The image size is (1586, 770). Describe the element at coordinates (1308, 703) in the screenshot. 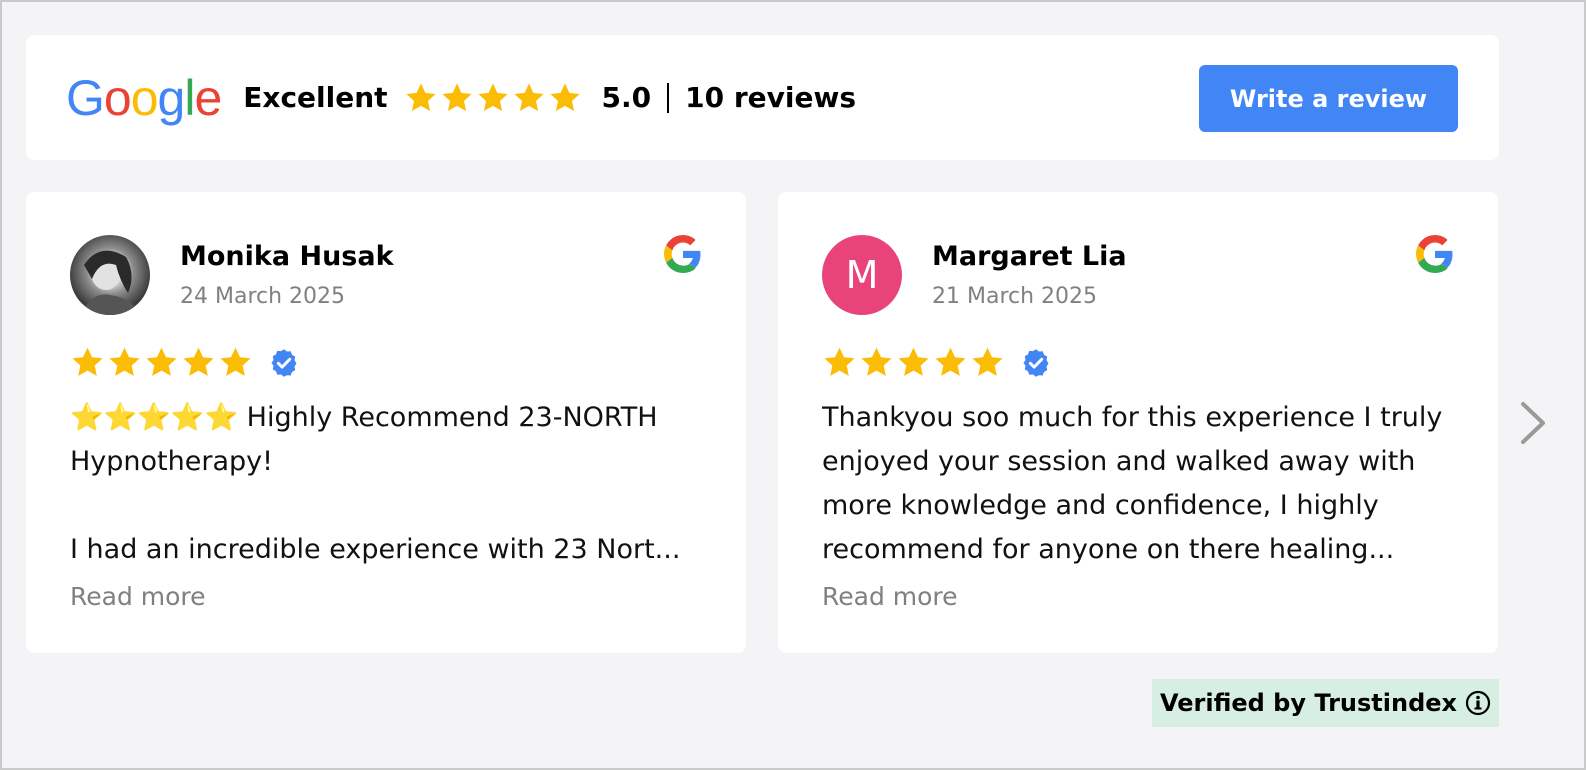

I see `verified-label: Verified by Trustindex` at that location.